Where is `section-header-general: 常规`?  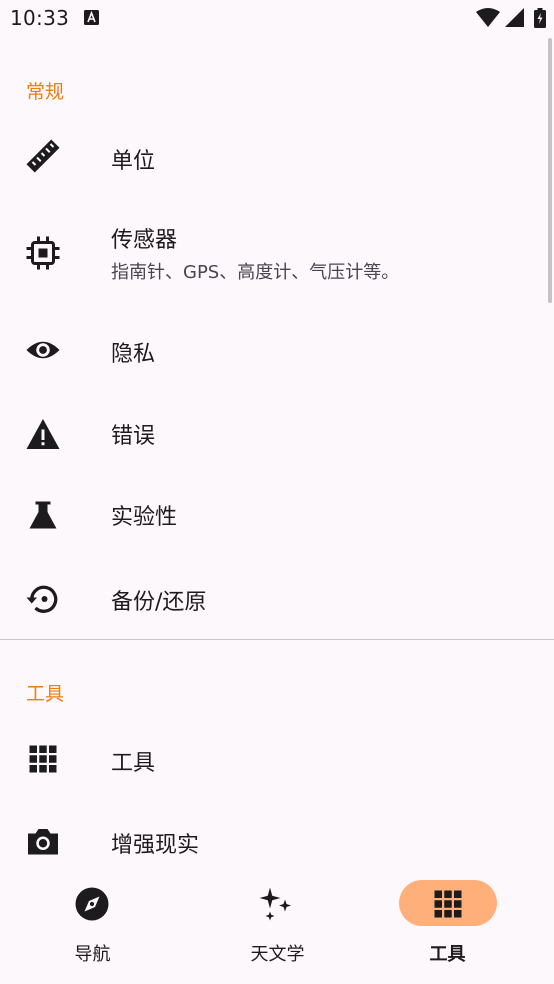 section-header-general: 常规 is located at coordinates (45, 92).